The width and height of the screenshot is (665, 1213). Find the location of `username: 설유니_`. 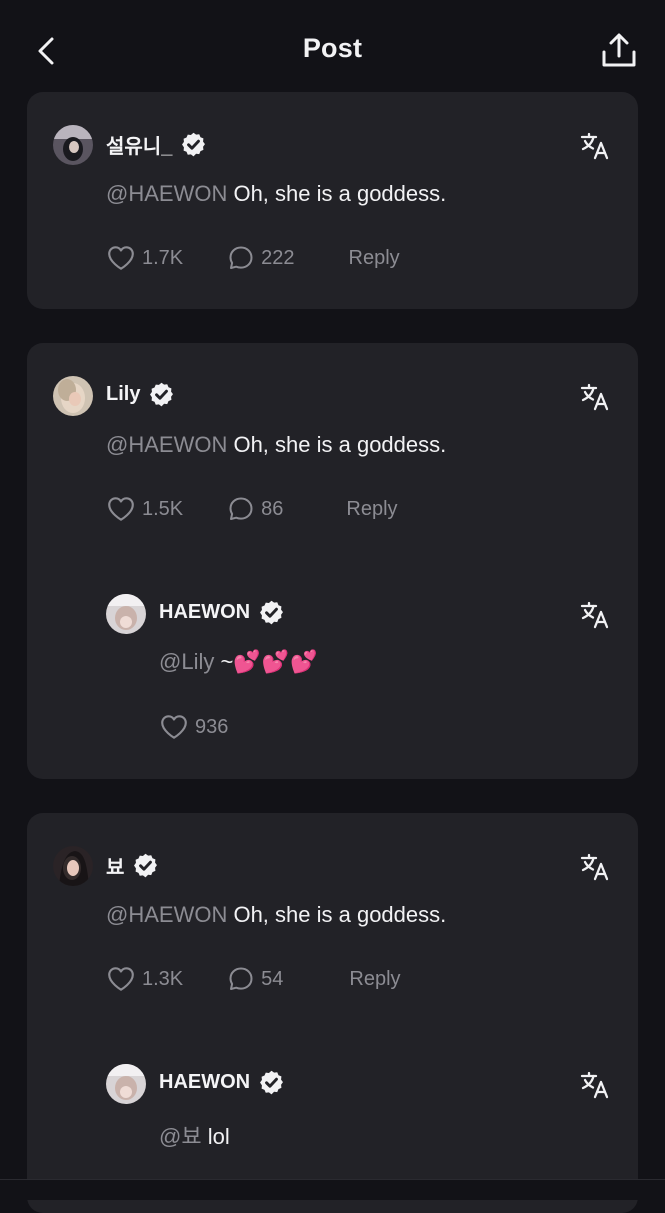

username: 설유니_ is located at coordinates (156, 144).